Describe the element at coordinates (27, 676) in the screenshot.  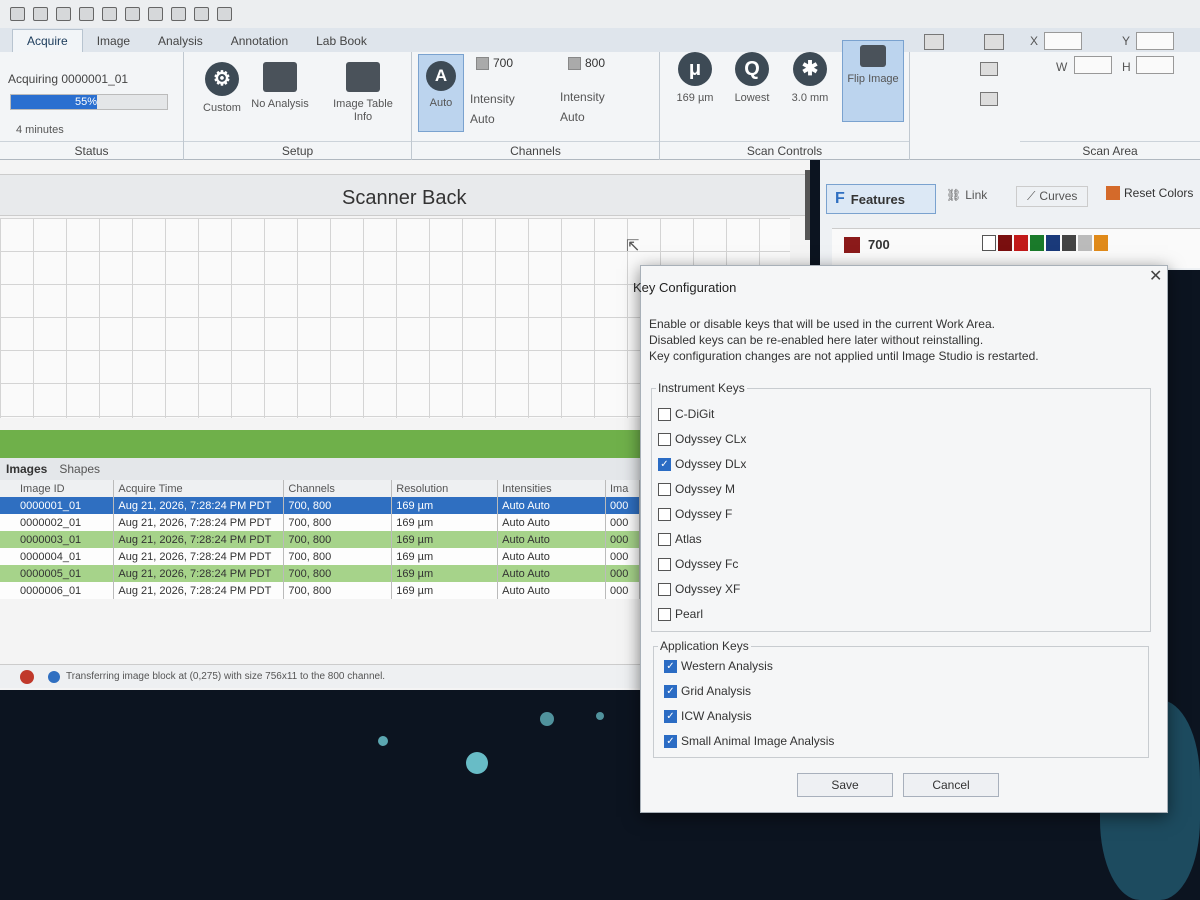
I see `error-icon` at that location.